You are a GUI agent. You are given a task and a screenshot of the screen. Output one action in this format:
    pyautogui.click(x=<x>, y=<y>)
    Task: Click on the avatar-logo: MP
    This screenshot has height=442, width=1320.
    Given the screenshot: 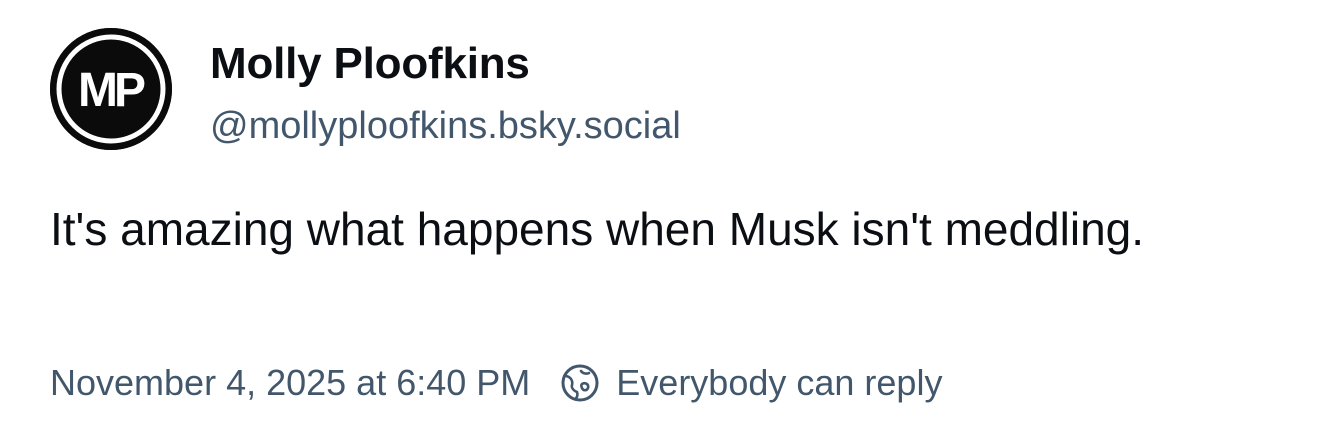 What is the action you would take?
    pyautogui.click(x=111, y=89)
    